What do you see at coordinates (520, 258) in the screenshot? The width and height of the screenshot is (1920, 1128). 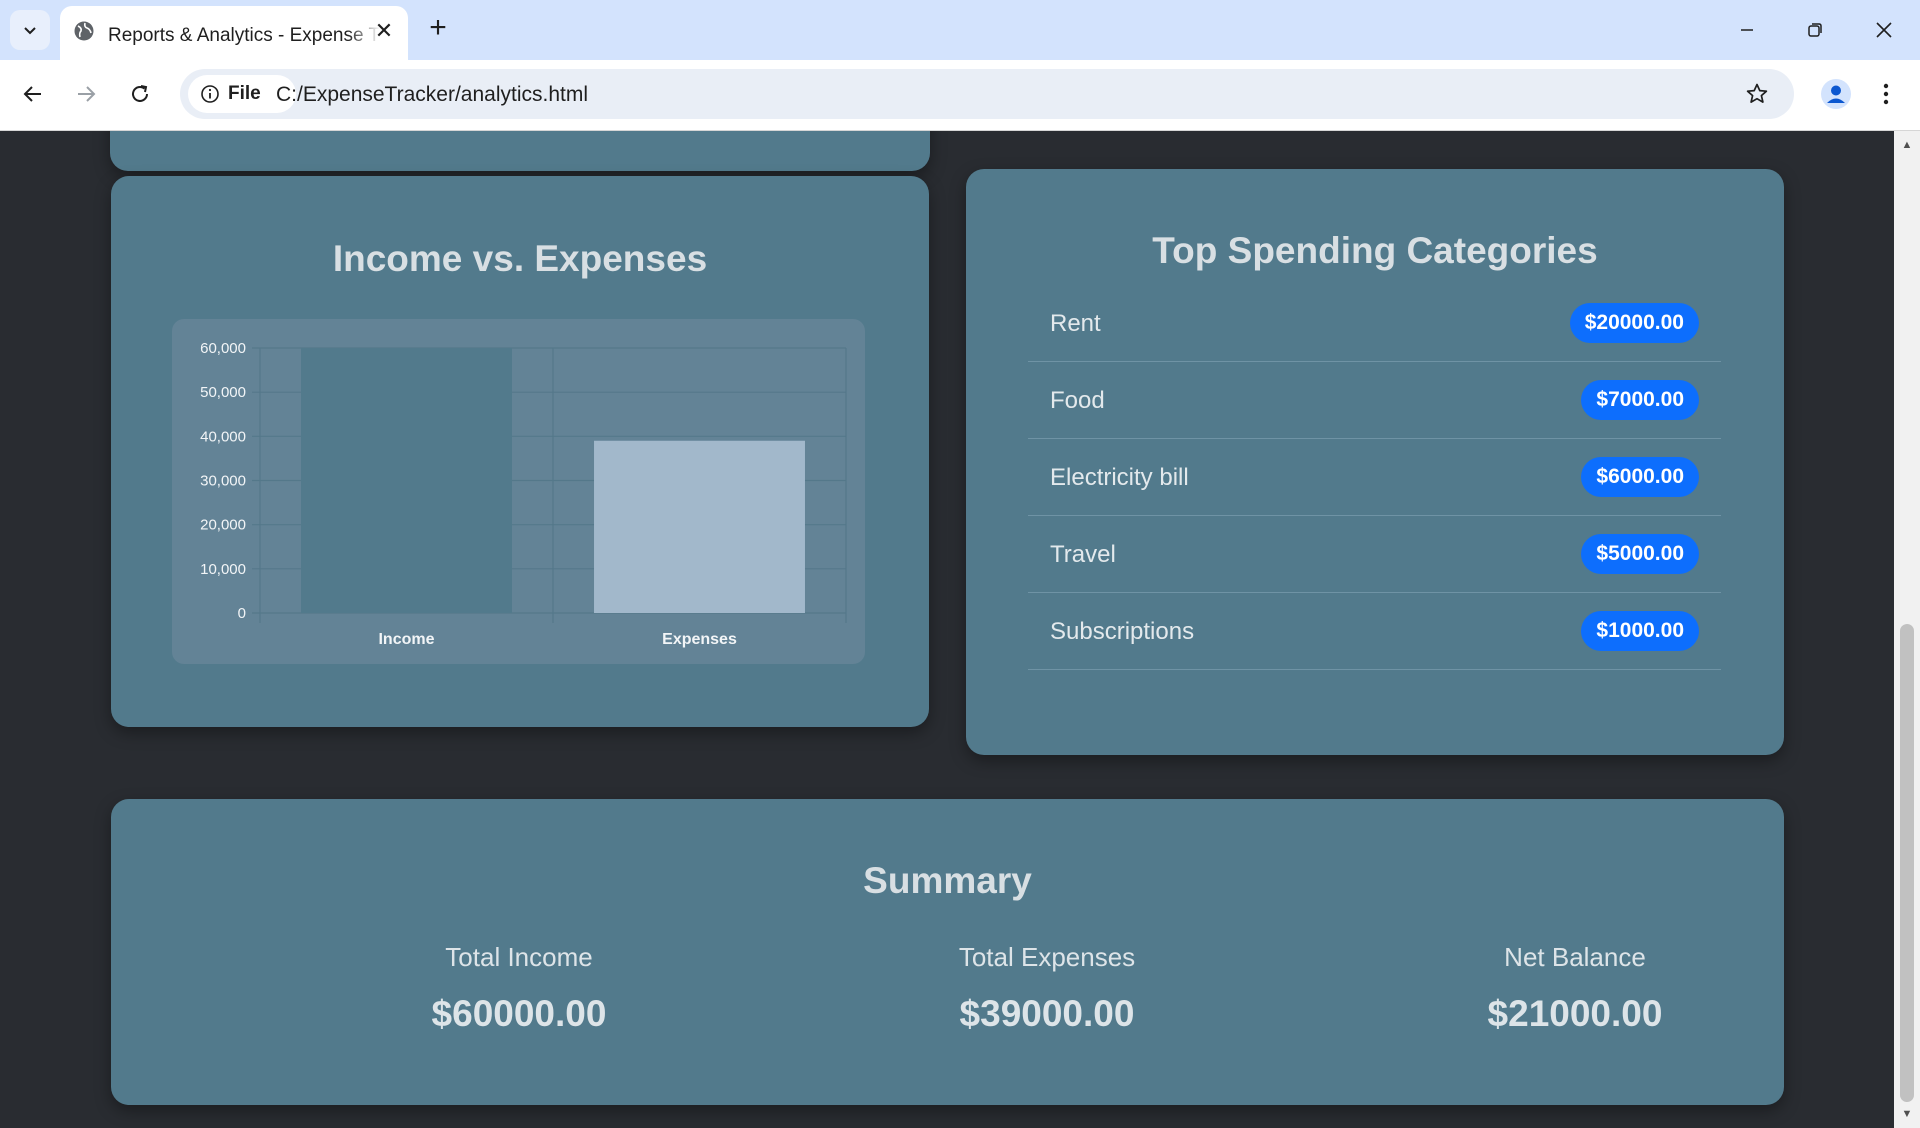 I see `income-vs-expenses-title: Income vs. Expenses` at bounding box center [520, 258].